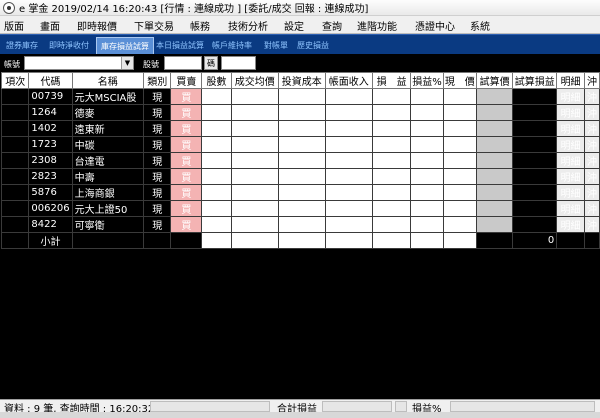 The height and width of the screenshot is (418, 600). Describe the element at coordinates (125, 45) in the screenshot. I see `tab-inventory-pl-calc: 庫存損益試算` at that location.